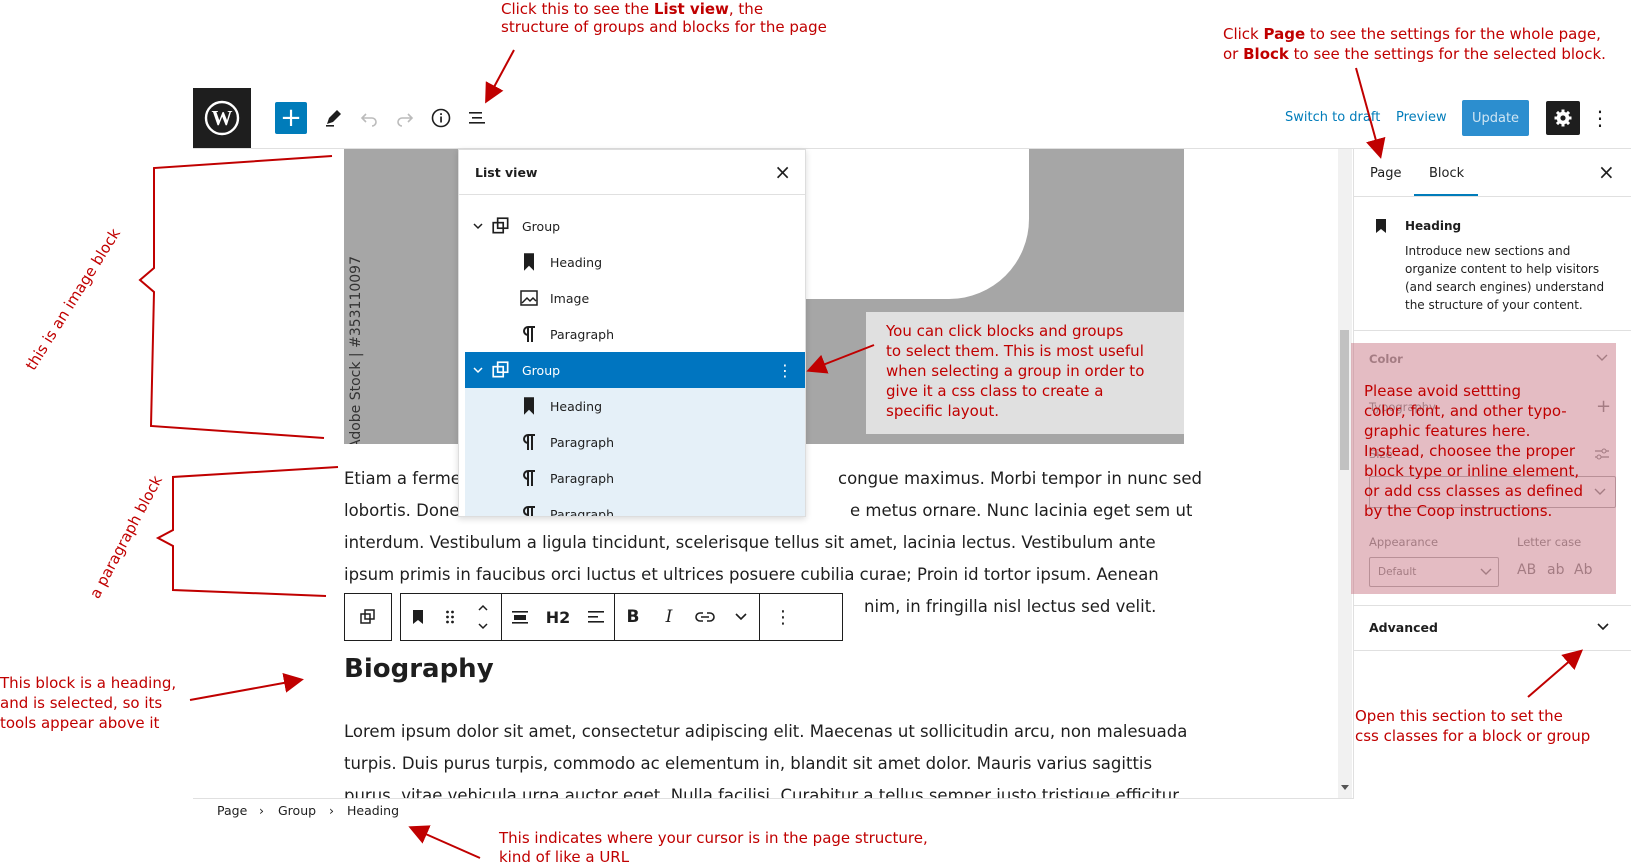  Describe the element at coordinates (635, 370) in the screenshot. I see `list-view-row-group-selected: Group ⋮` at that location.